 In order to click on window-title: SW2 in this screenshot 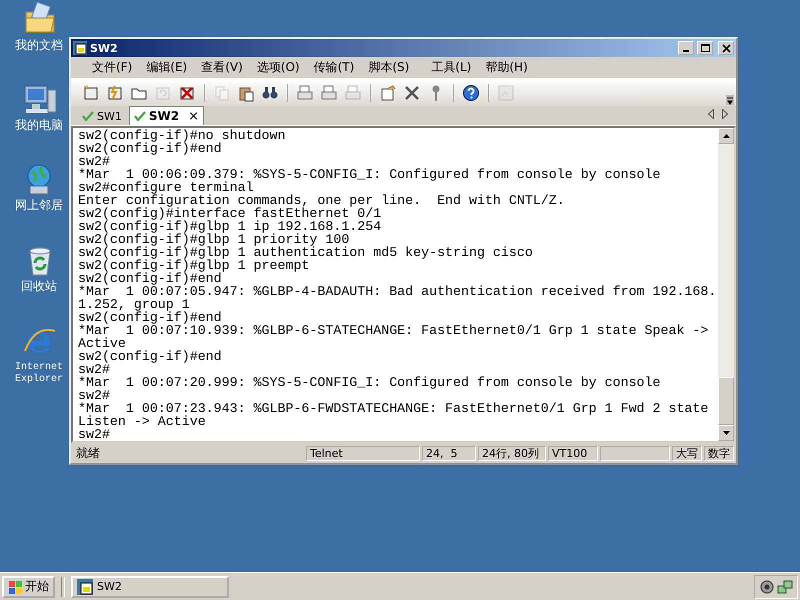, I will do `click(104, 48)`.